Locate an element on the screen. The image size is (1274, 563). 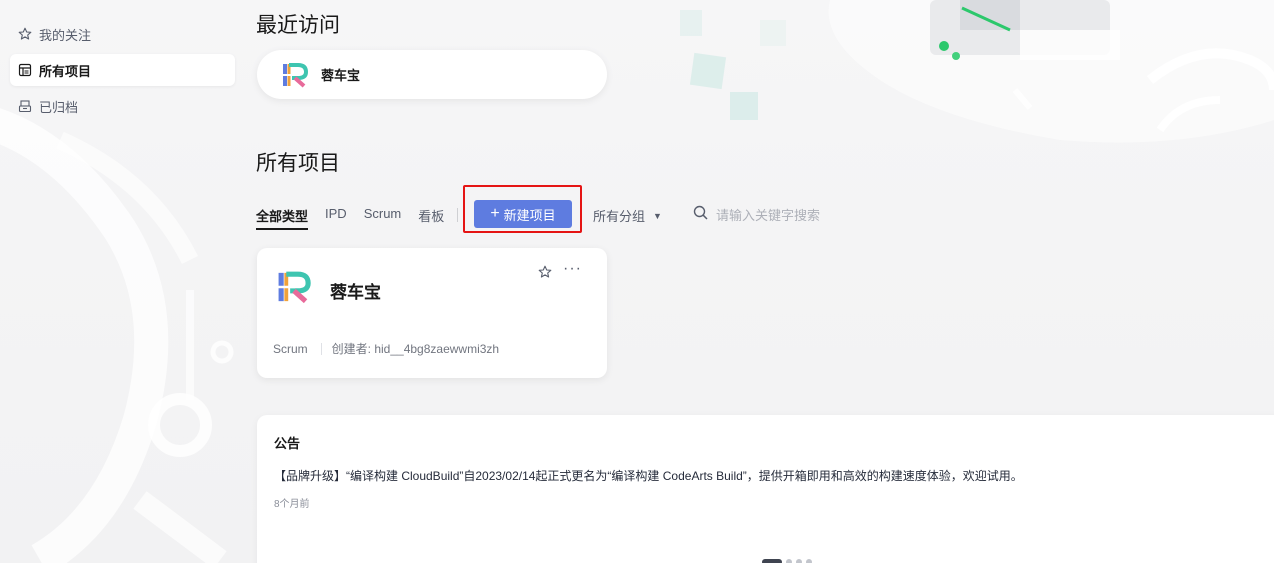
new-project-label: 新建项目 is located at coordinates (529, 215).